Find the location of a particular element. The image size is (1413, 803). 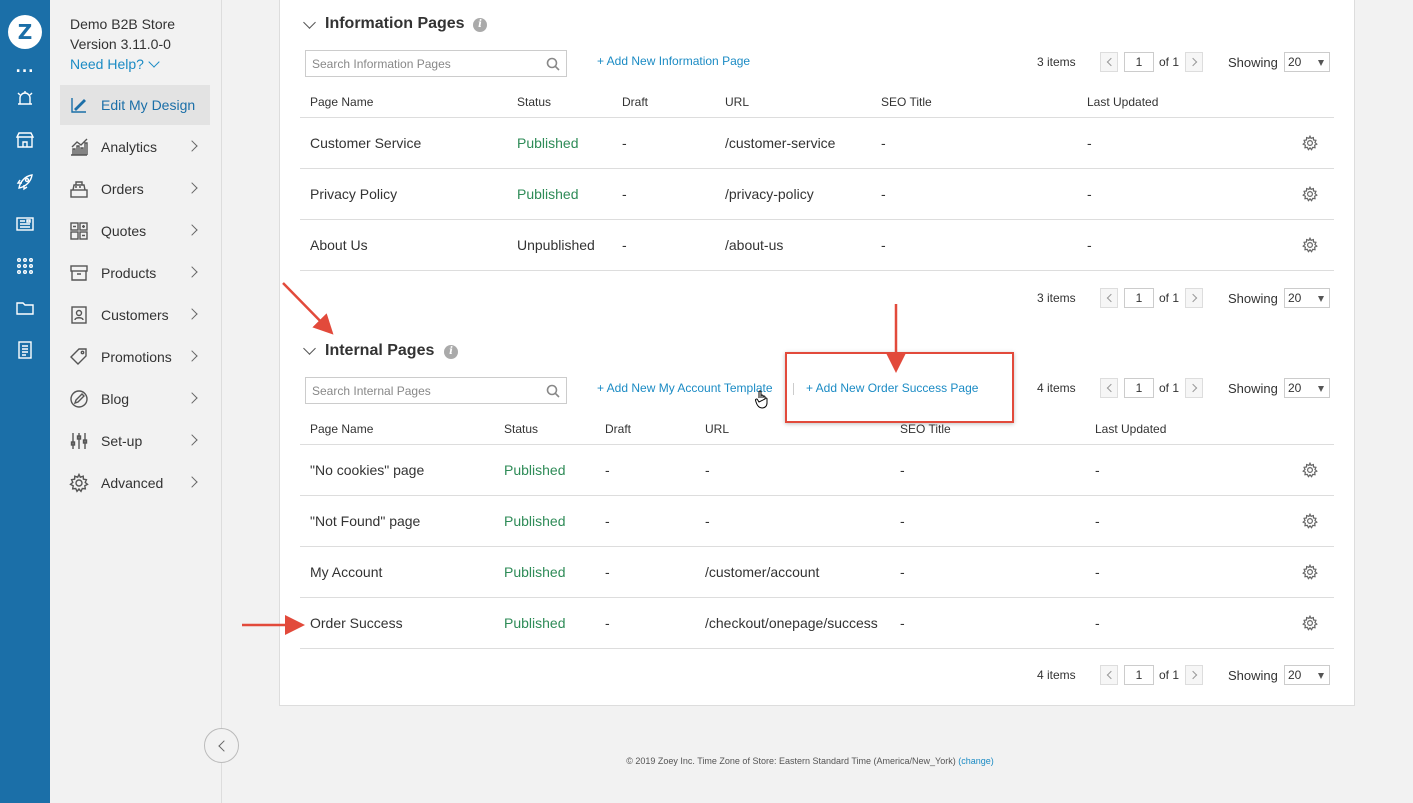

box-icon is located at coordinates (79, 273).